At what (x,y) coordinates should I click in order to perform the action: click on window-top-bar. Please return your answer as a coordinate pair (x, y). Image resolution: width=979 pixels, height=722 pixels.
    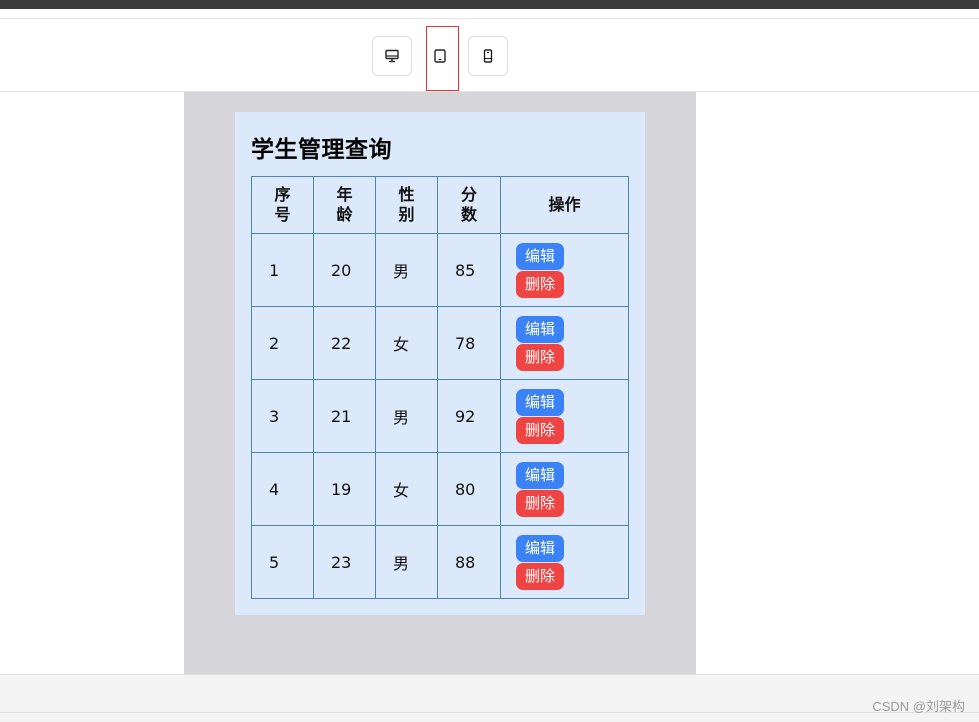
    Looking at the image, I should click on (489, 4).